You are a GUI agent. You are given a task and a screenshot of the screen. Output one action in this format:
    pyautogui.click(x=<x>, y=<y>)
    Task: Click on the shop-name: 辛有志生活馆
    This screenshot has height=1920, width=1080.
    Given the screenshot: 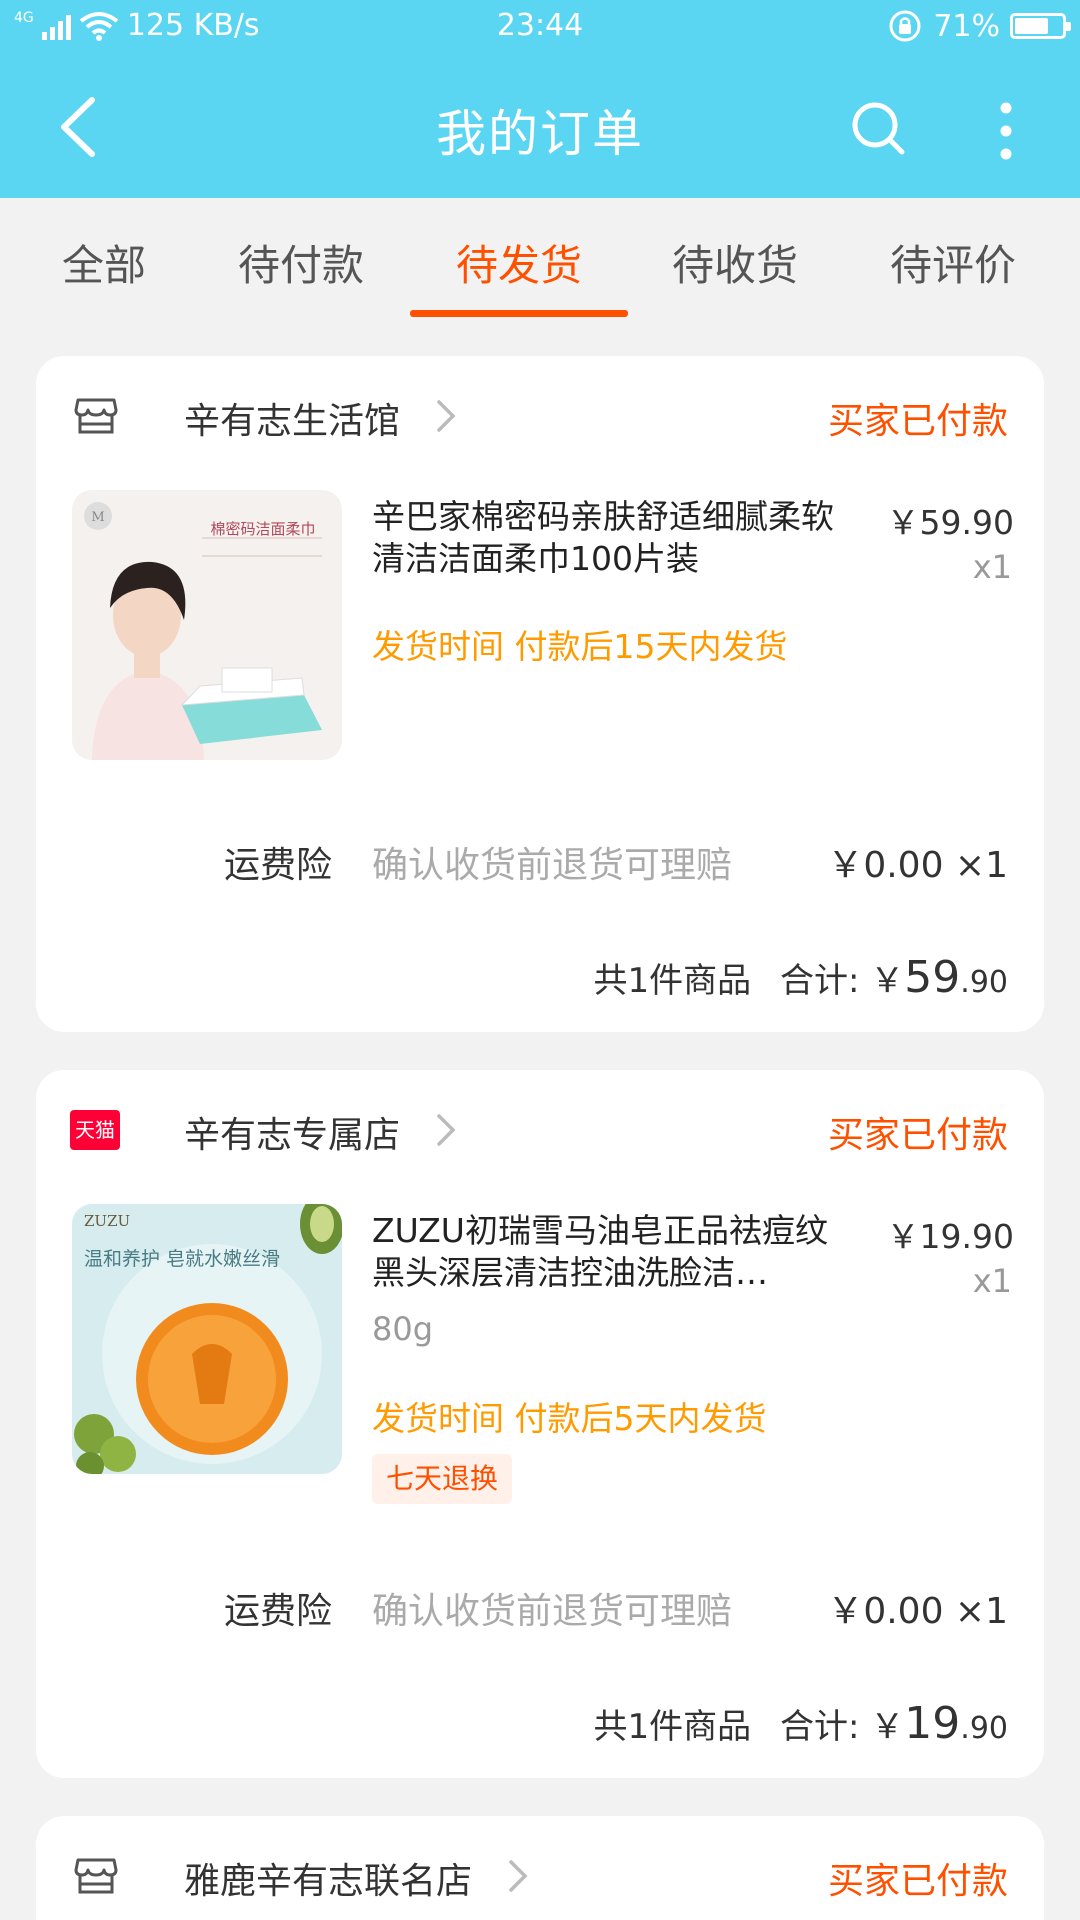 What is the action you would take?
    pyautogui.click(x=292, y=418)
    